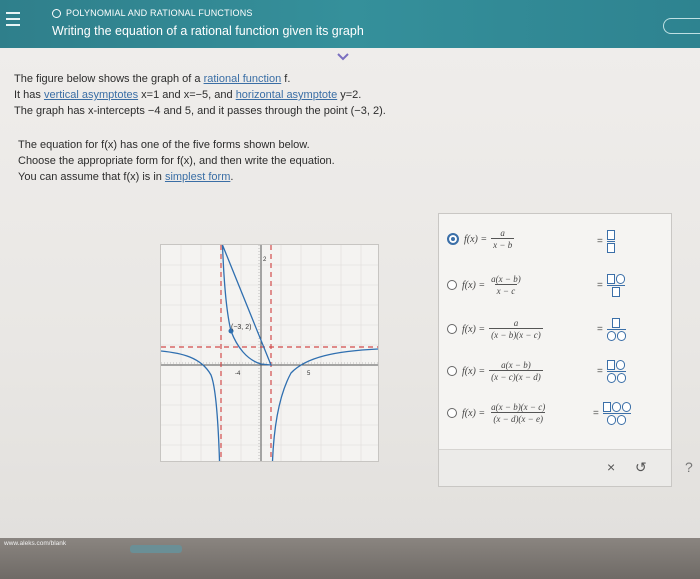 The height and width of the screenshot is (579, 700). Describe the element at coordinates (350, 558) in the screenshot. I see `browser-bottom-bar` at that location.